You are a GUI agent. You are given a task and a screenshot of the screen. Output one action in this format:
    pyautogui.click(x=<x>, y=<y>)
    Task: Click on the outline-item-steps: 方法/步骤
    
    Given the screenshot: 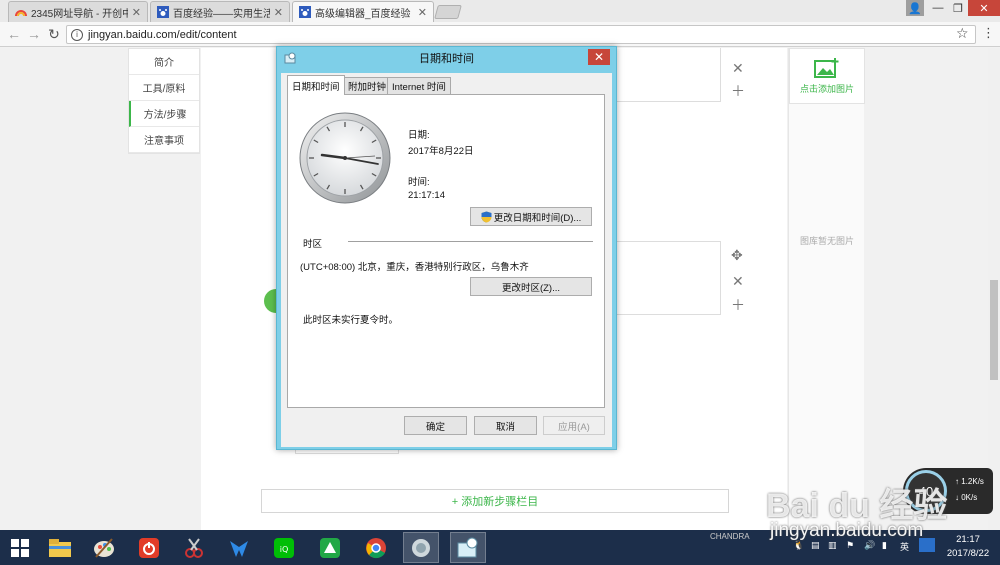 What is the action you would take?
    pyautogui.click(x=164, y=114)
    